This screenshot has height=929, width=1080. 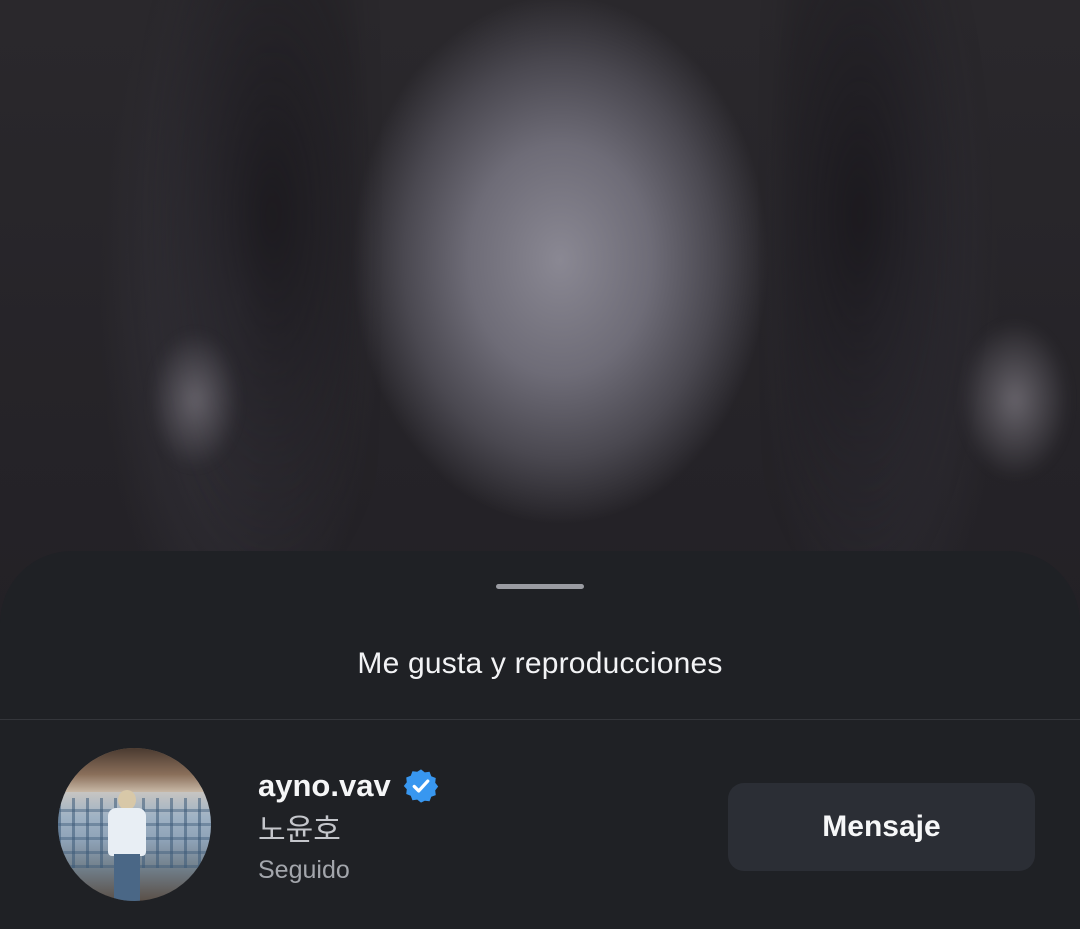 I want to click on avatar-person-shirt, so click(x=127, y=832).